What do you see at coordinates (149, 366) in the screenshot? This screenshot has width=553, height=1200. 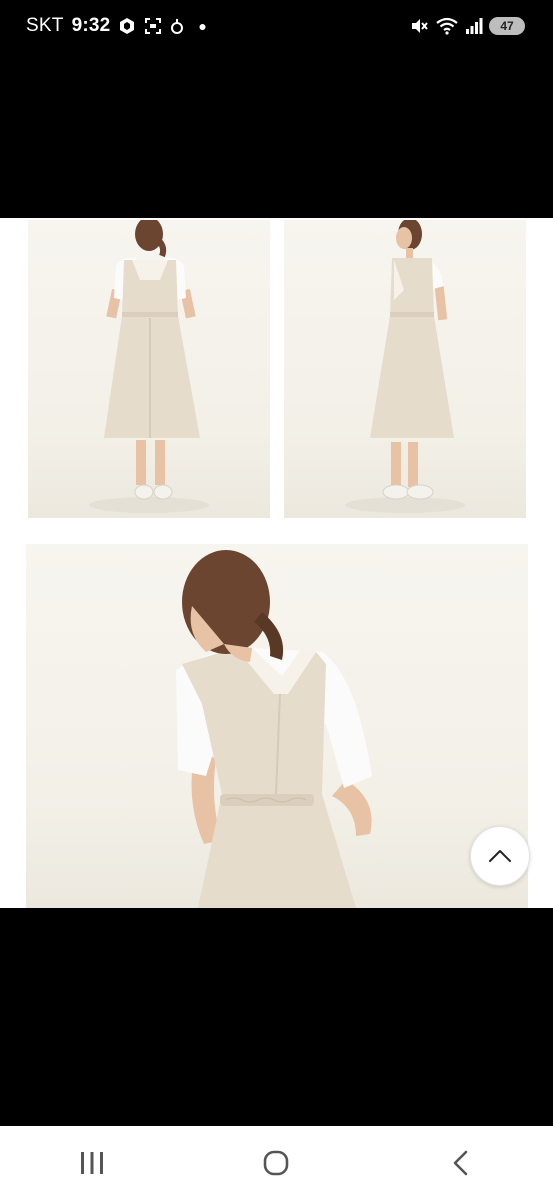 I see `model-back-view` at bounding box center [149, 366].